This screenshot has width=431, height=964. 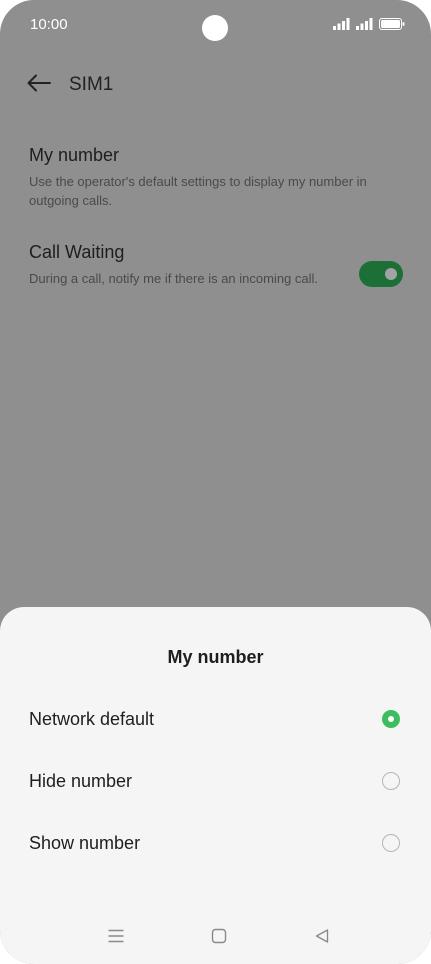 I want to click on status-icons, so click(x=369, y=26).